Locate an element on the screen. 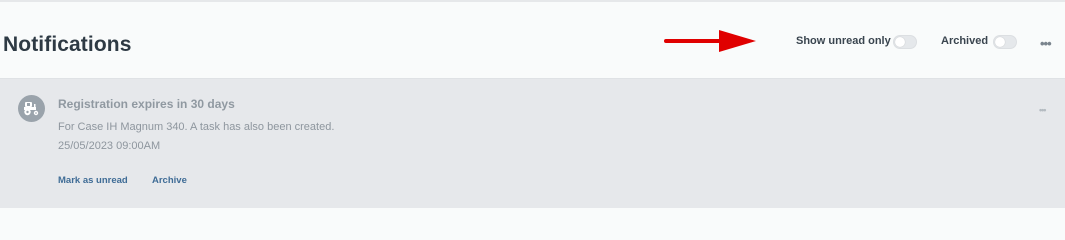  mark-as-unread-link: Mark as unread is located at coordinates (93, 180).